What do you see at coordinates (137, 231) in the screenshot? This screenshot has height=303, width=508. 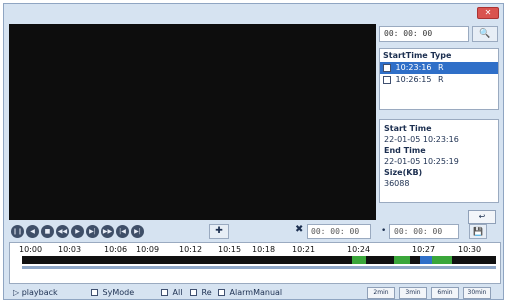 I see `next-icon: ▶|` at bounding box center [137, 231].